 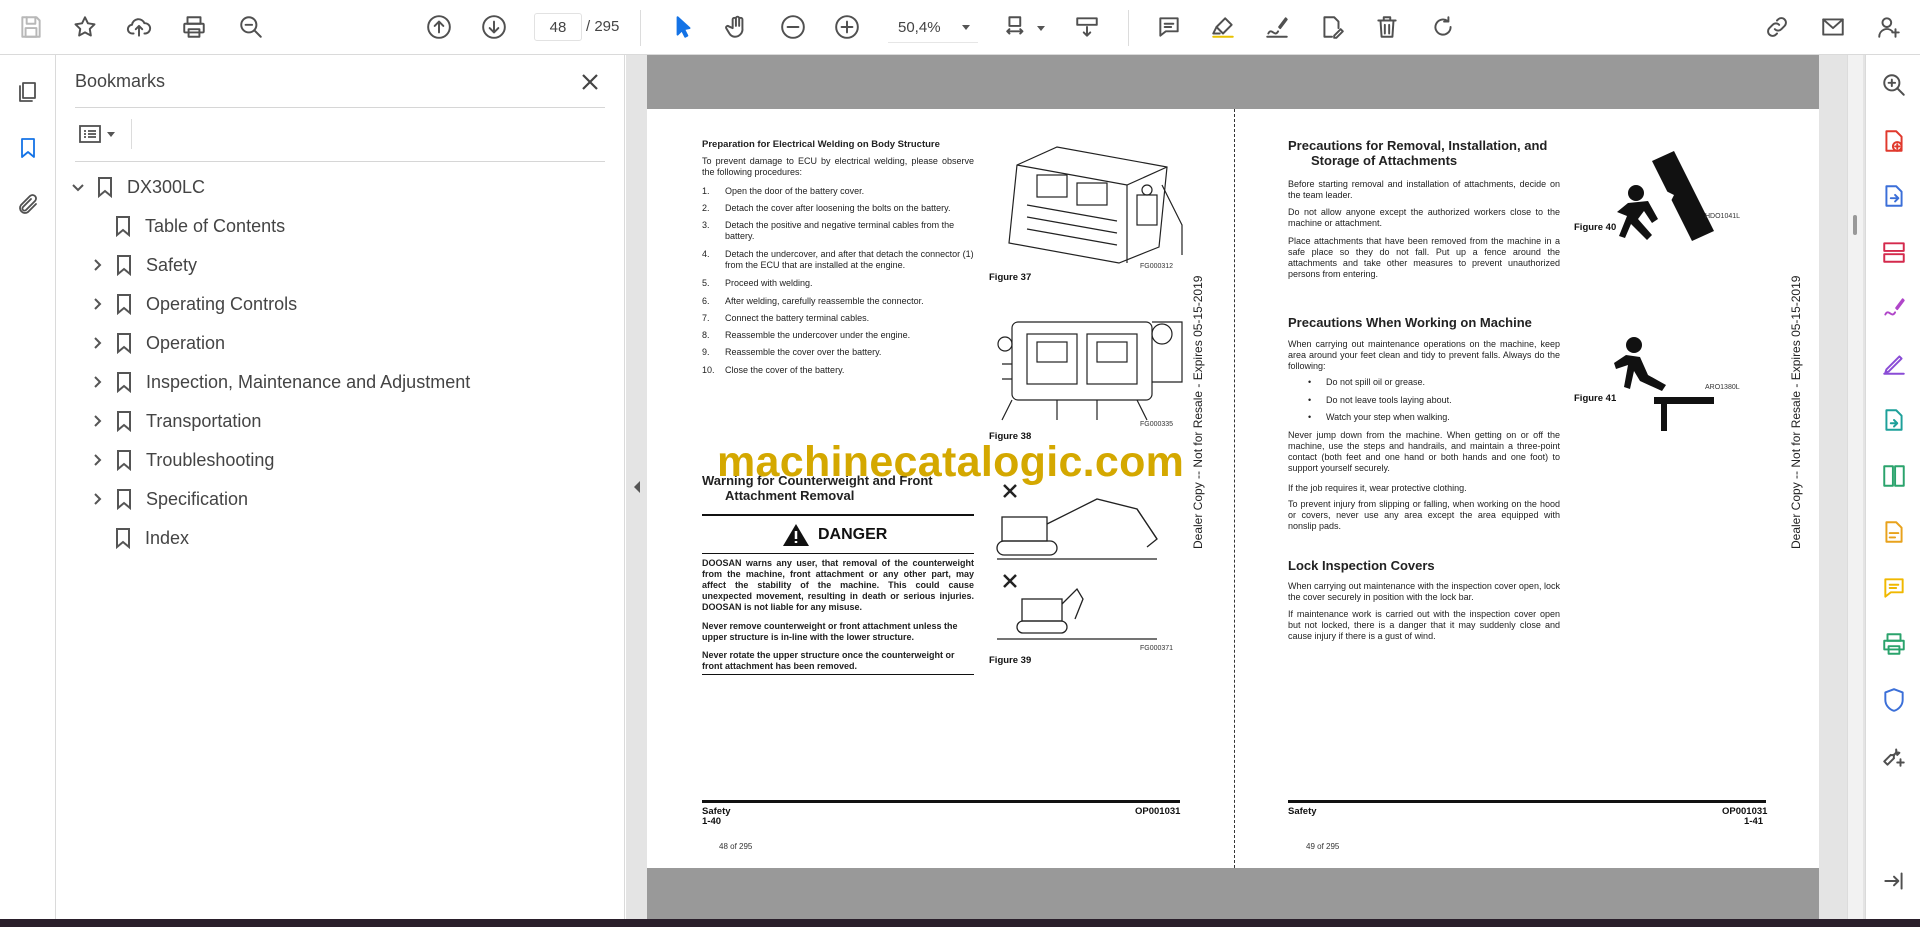 What do you see at coordinates (737, 27) in the screenshot?
I see `hand-icon` at bounding box center [737, 27].